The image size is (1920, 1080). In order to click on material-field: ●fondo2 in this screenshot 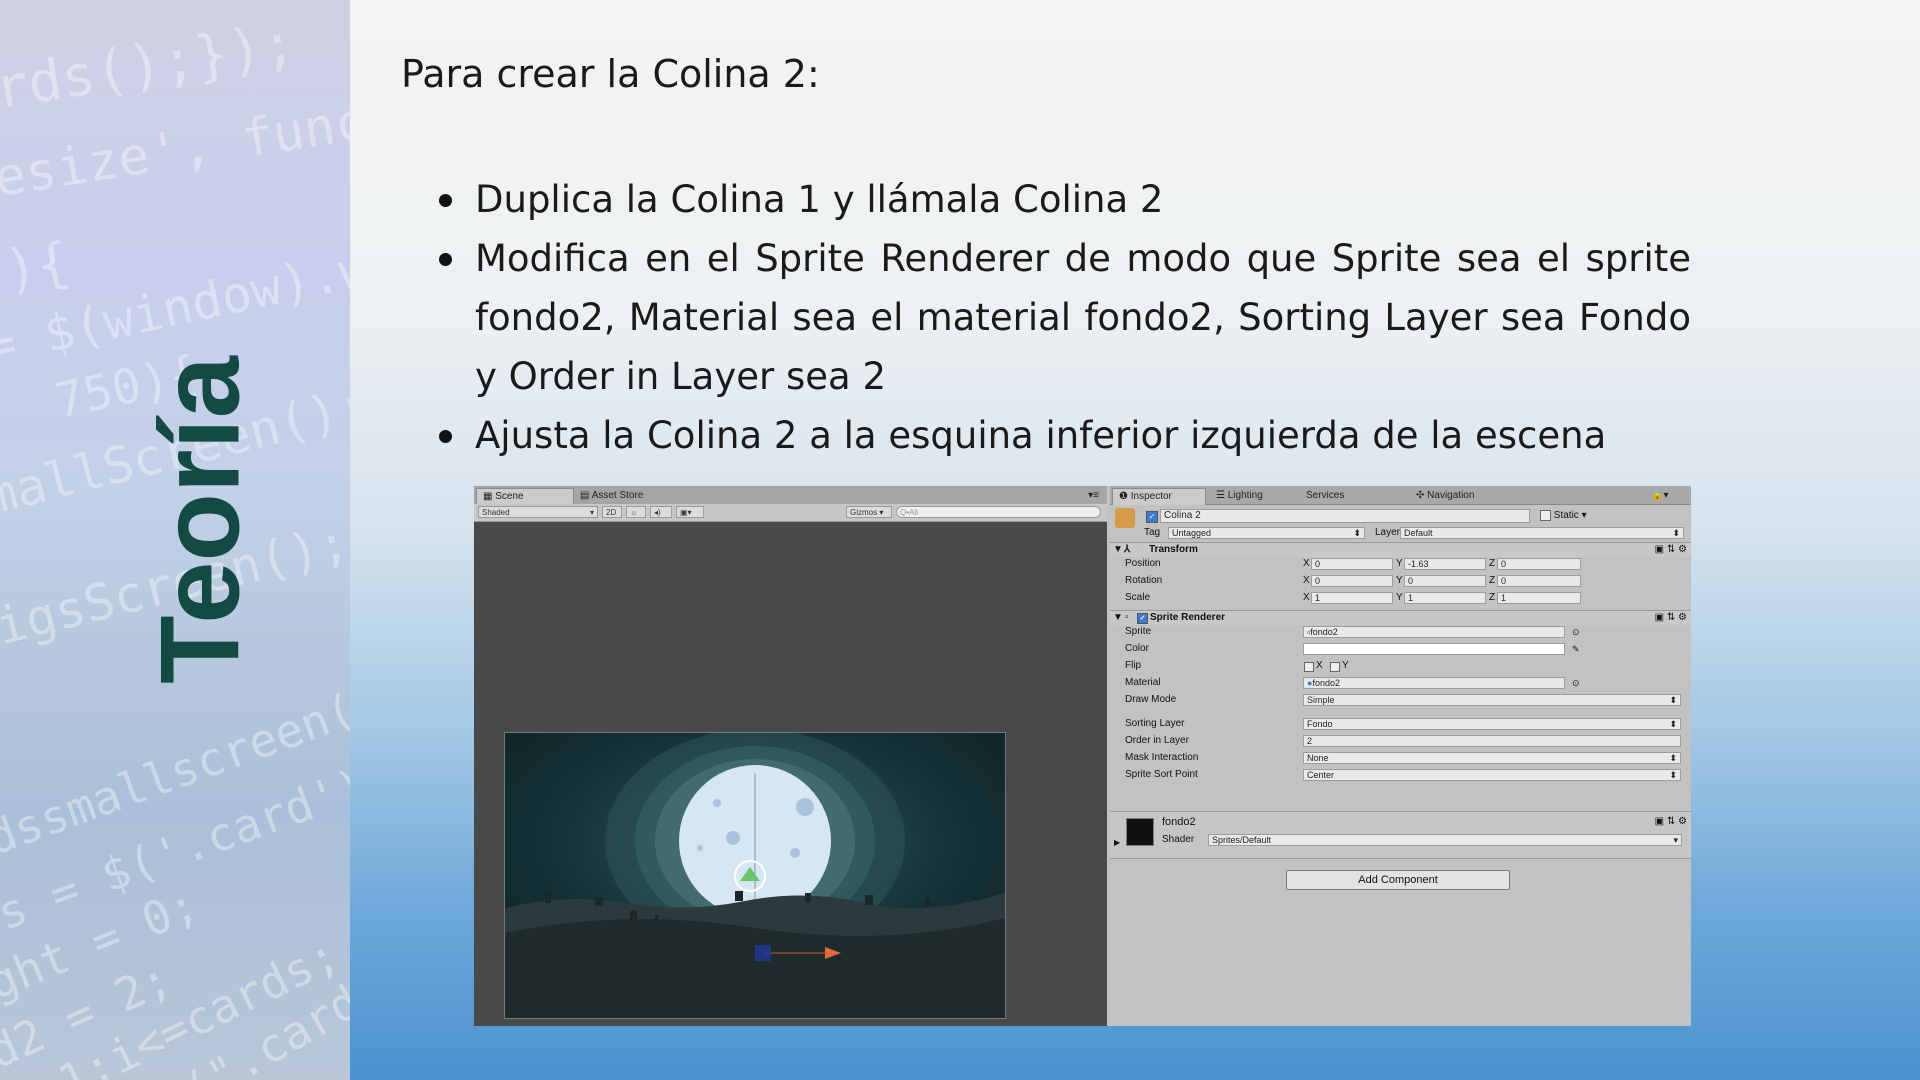, I will do `click(1434, 683)`.